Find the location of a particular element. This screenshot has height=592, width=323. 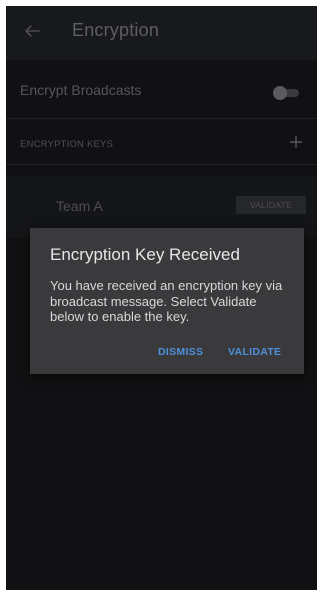

page-title: Encryption is located at coordinates (116, 30).